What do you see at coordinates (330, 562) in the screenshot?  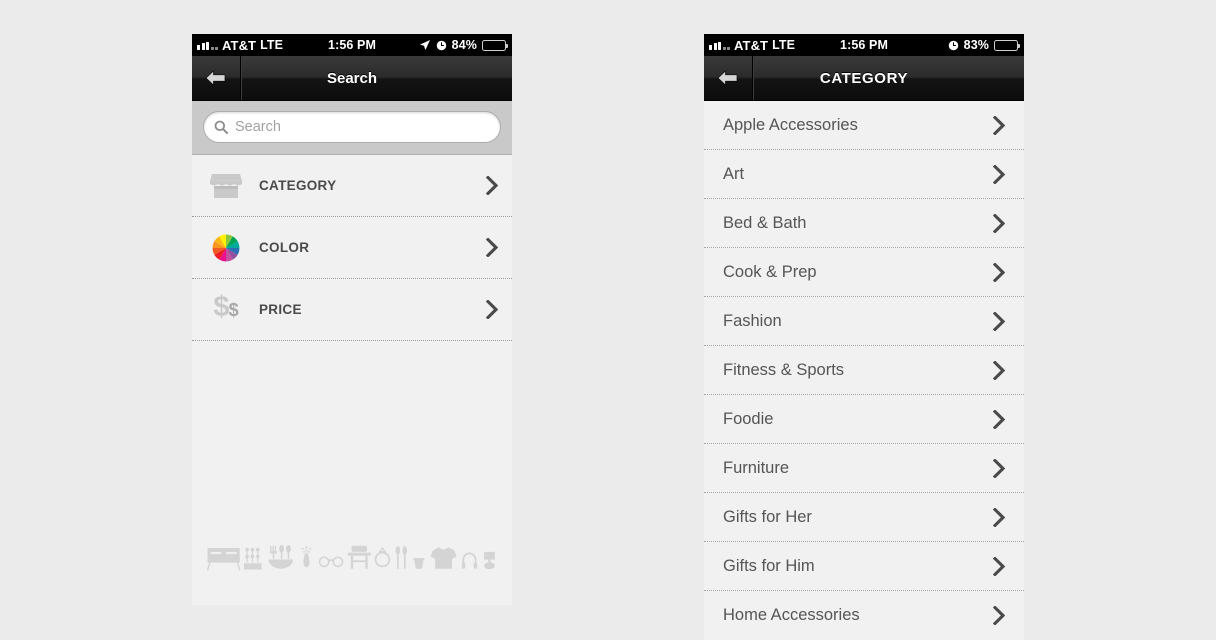 I see `eyeglasses-icon` at bounding box center [330, 562].